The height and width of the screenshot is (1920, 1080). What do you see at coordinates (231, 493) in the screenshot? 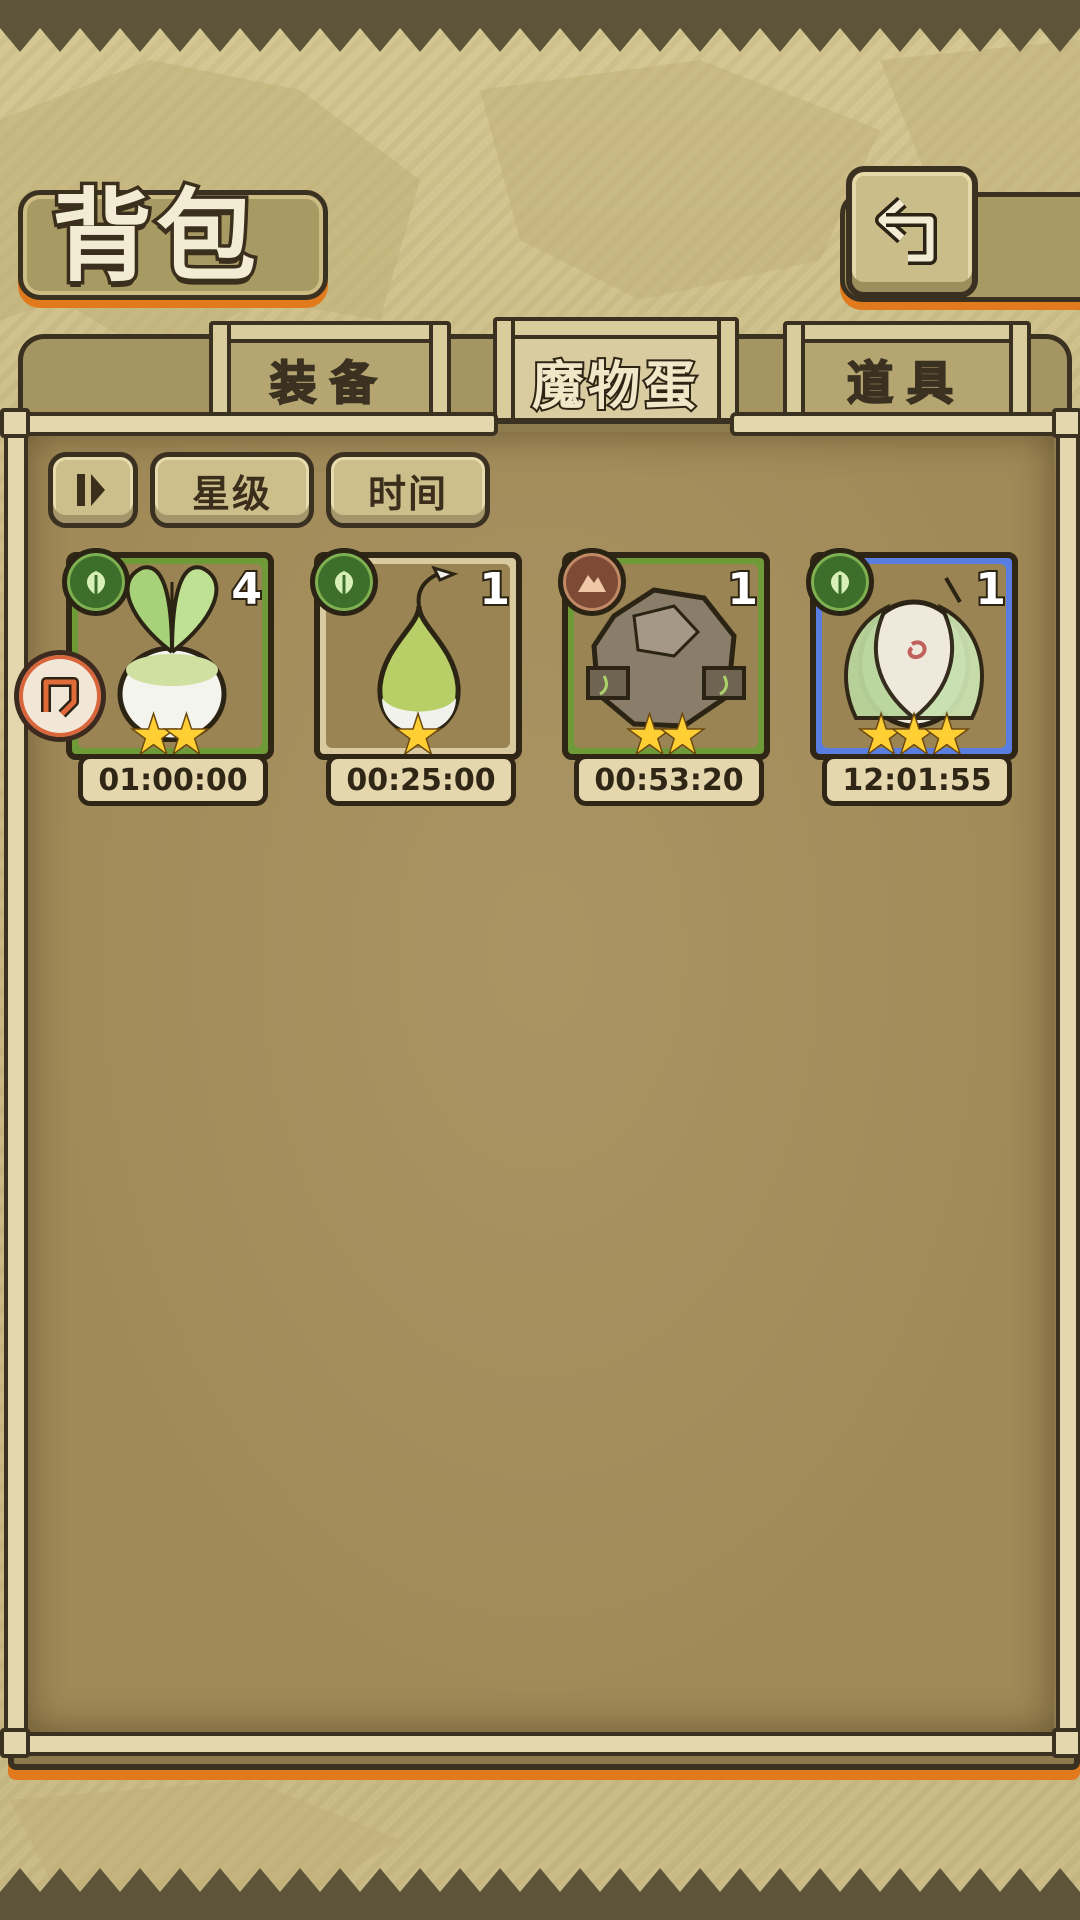
I see `sort-by-stars-label: 星级` at bounding box center [231, 493].